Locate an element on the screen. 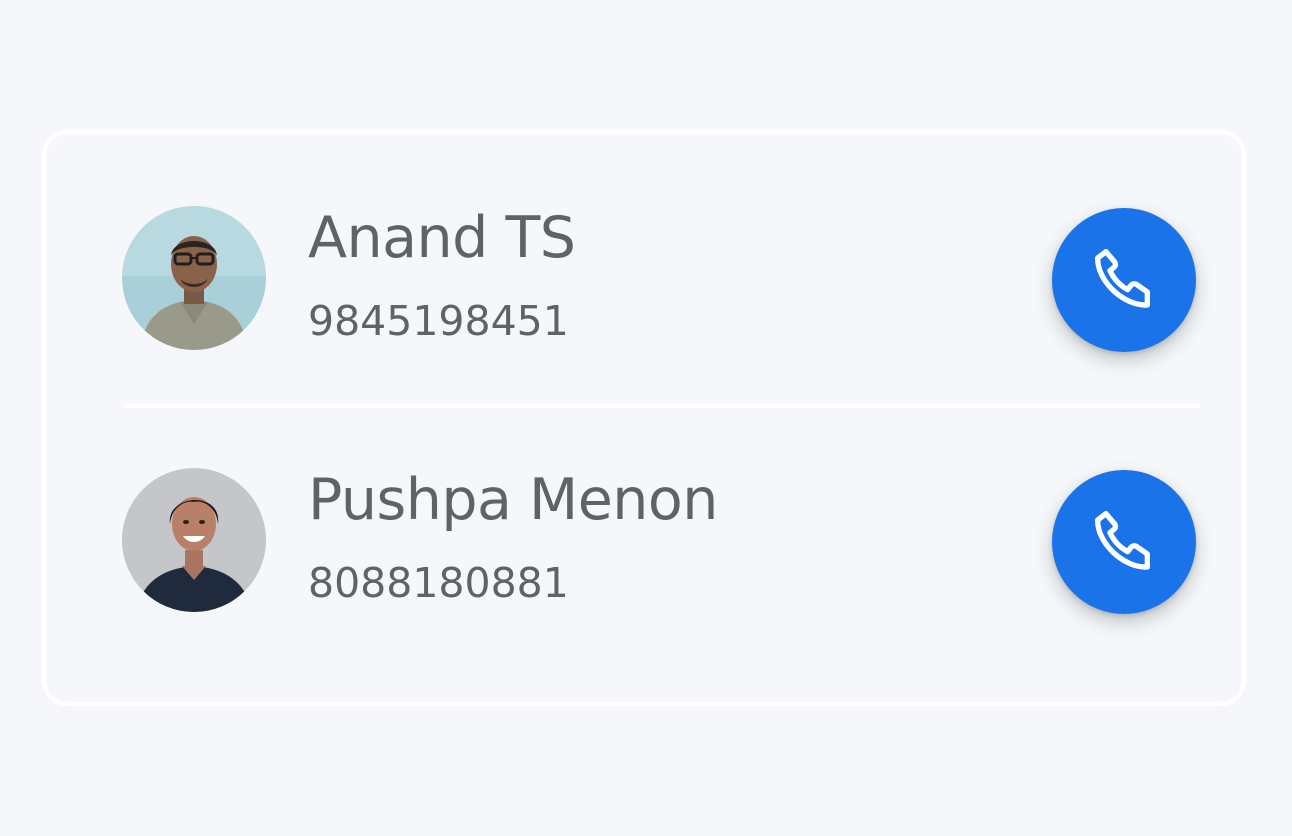 Image resolution: width=1292 pixels, height=836 pixels. contact-name: Anand TS is located at coordinates (442, 238).